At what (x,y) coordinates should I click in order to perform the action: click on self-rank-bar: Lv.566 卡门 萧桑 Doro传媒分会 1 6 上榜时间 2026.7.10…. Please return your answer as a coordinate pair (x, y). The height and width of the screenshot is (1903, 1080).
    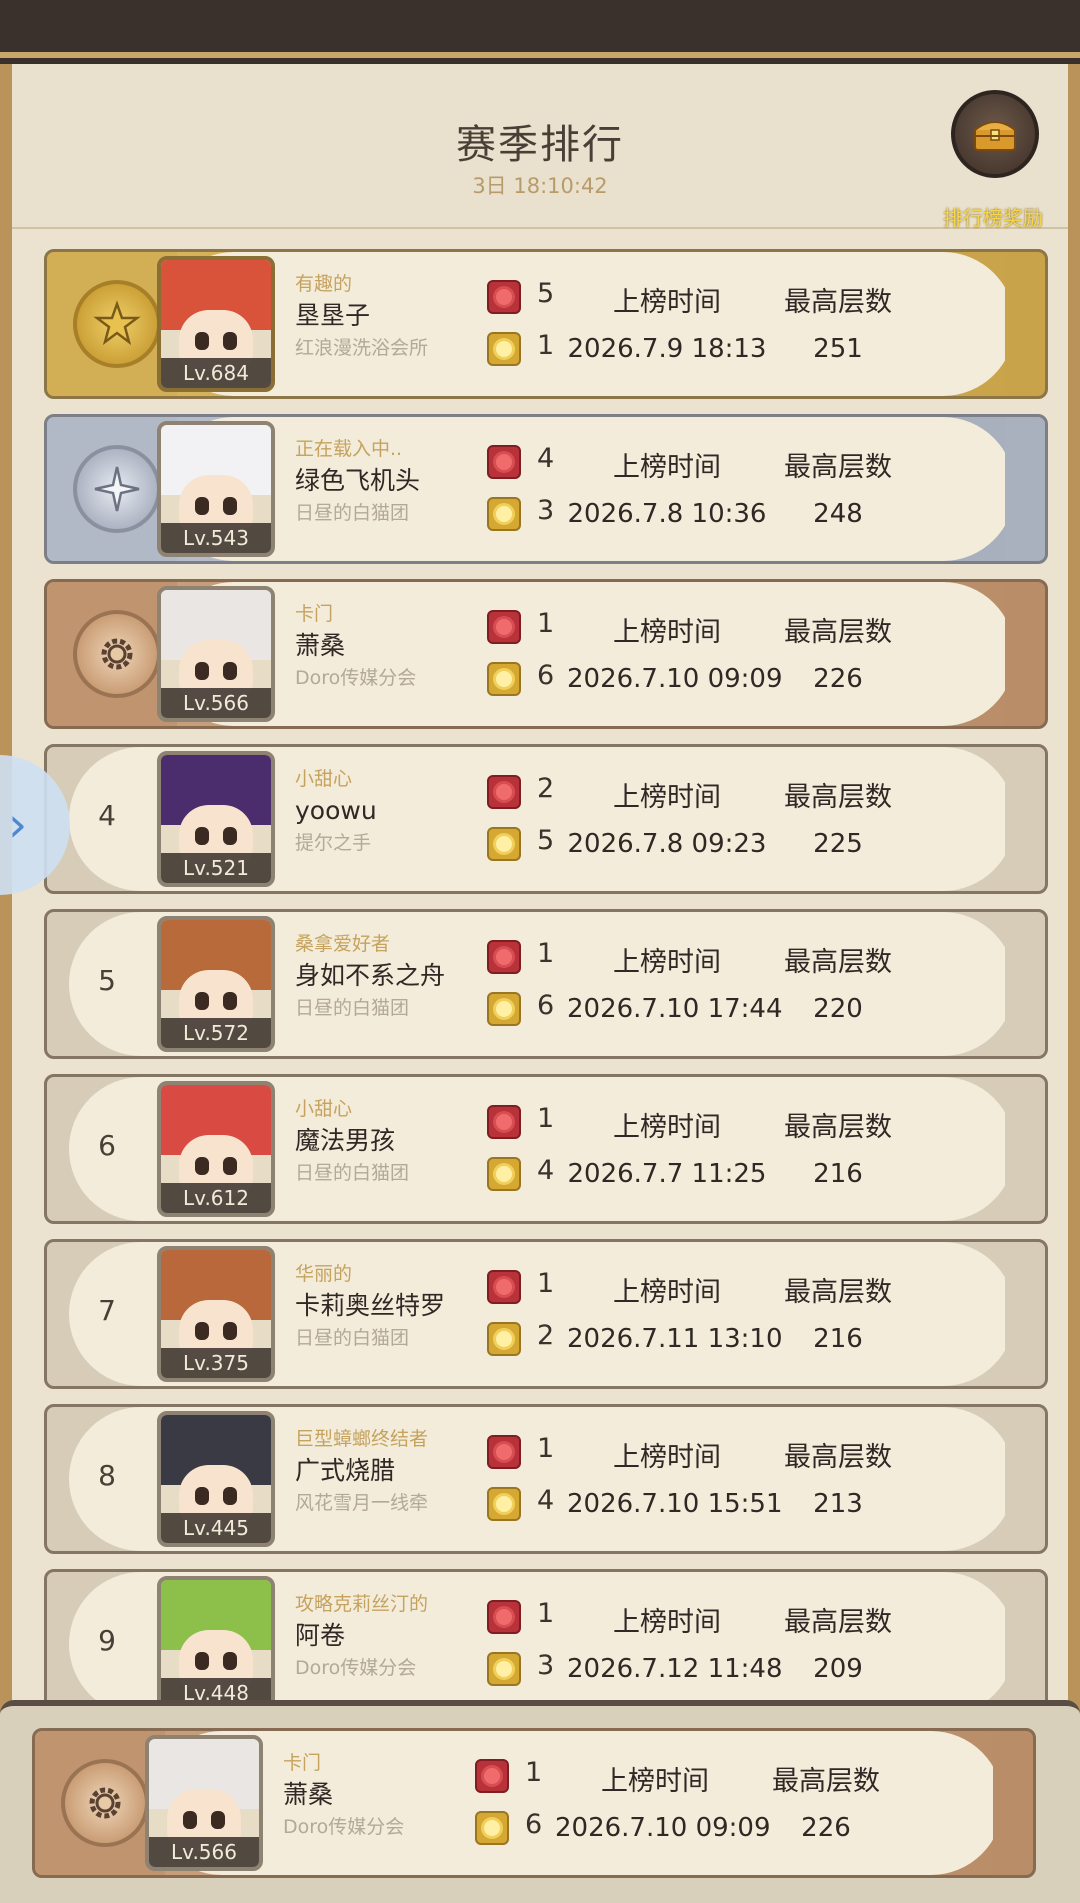
    Looking at the image, I should click on (540, 1801).